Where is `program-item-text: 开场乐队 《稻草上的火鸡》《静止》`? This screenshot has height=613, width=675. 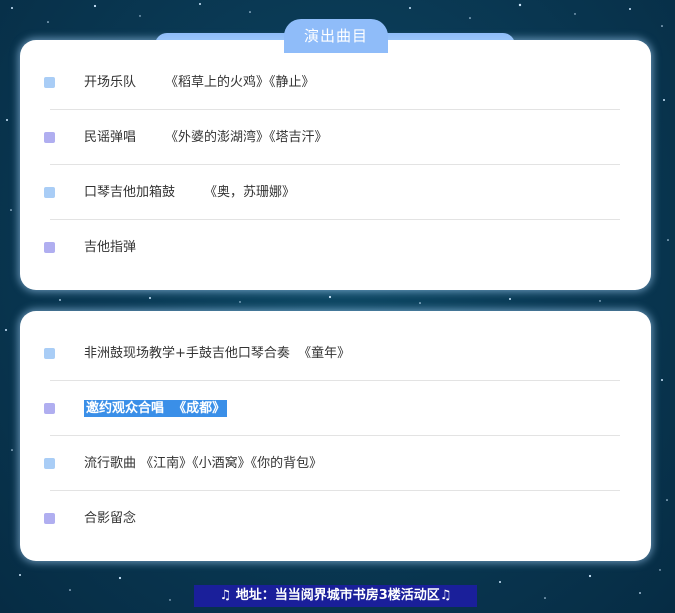
program-item-text: 开场乐队 《稻草上的火鸡》《静止》 is located at coordinates (199, 82).